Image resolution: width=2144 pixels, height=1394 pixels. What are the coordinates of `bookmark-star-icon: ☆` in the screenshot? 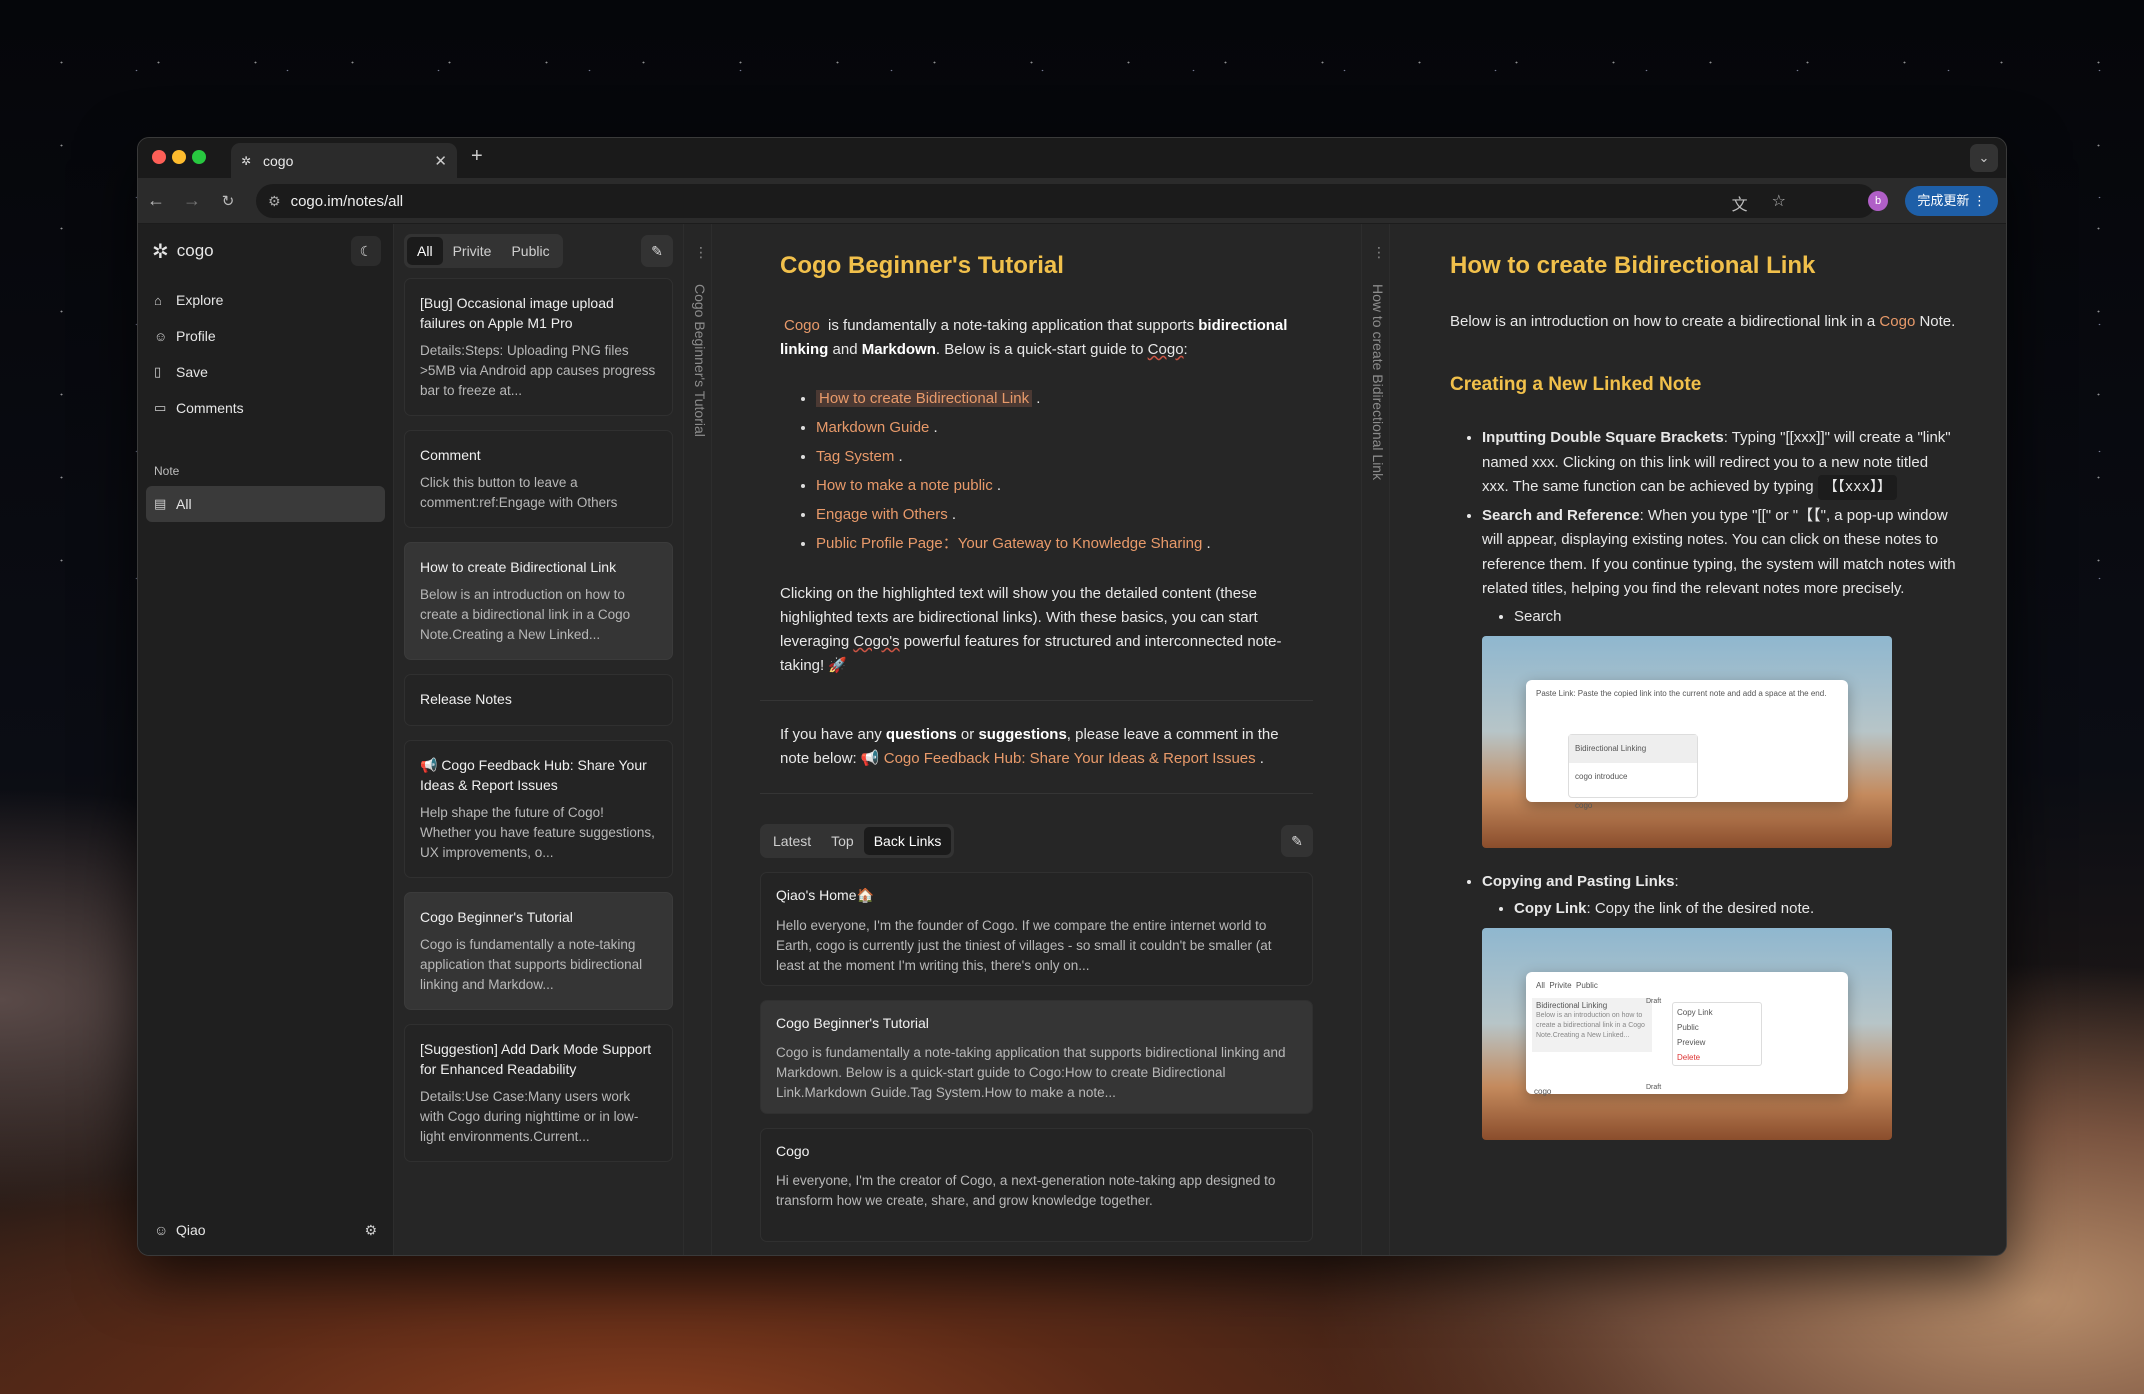 It's located at (1779, 203).